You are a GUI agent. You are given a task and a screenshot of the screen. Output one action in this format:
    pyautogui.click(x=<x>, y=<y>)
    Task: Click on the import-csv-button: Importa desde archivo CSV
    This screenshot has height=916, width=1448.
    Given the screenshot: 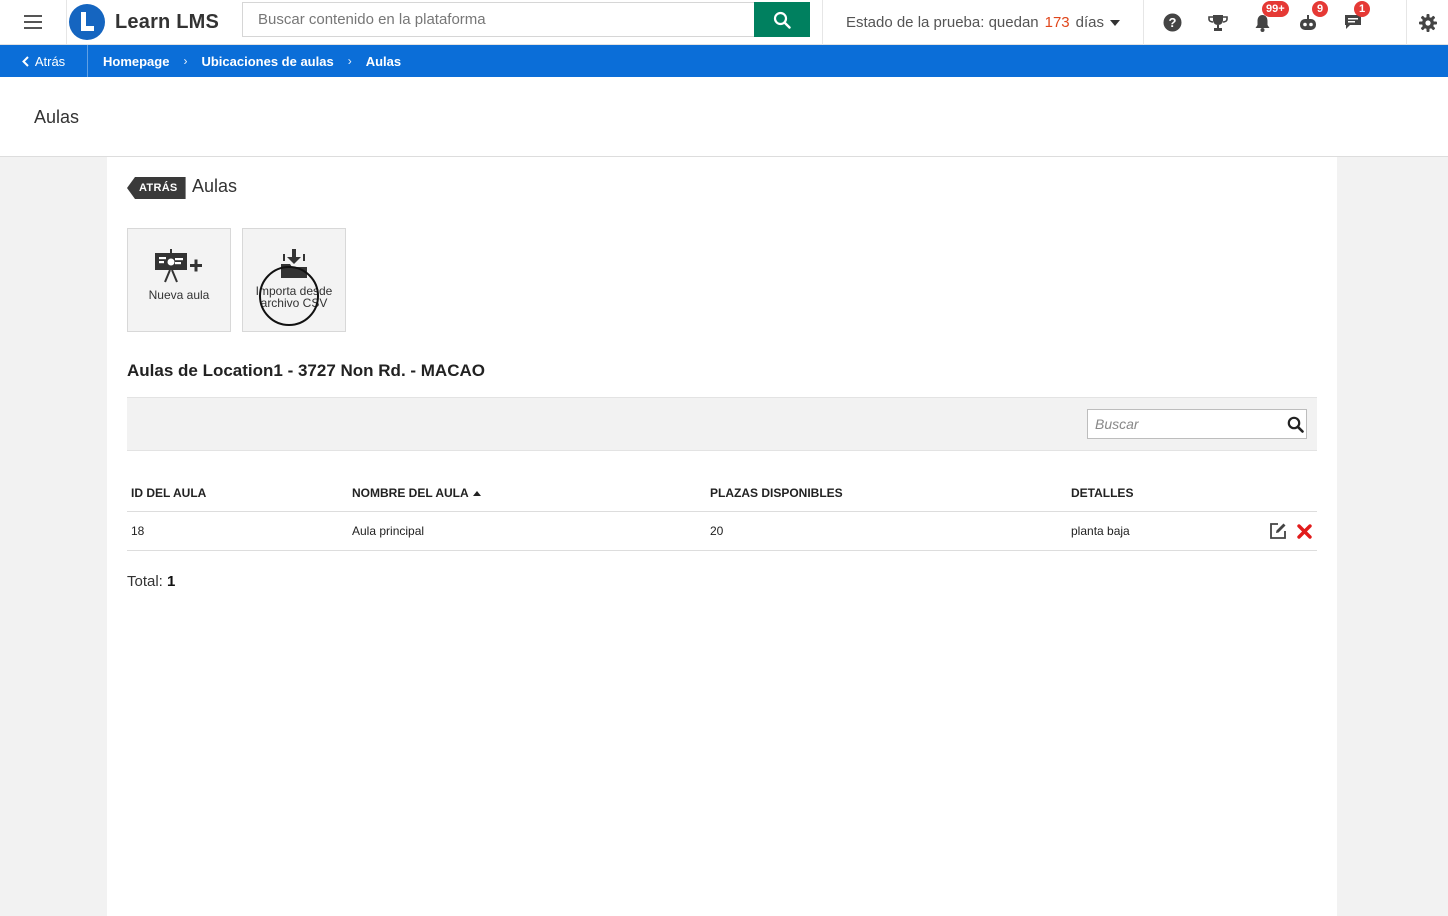 What is the action you would take?
    pyautogui.click(x=294, y=280)
    